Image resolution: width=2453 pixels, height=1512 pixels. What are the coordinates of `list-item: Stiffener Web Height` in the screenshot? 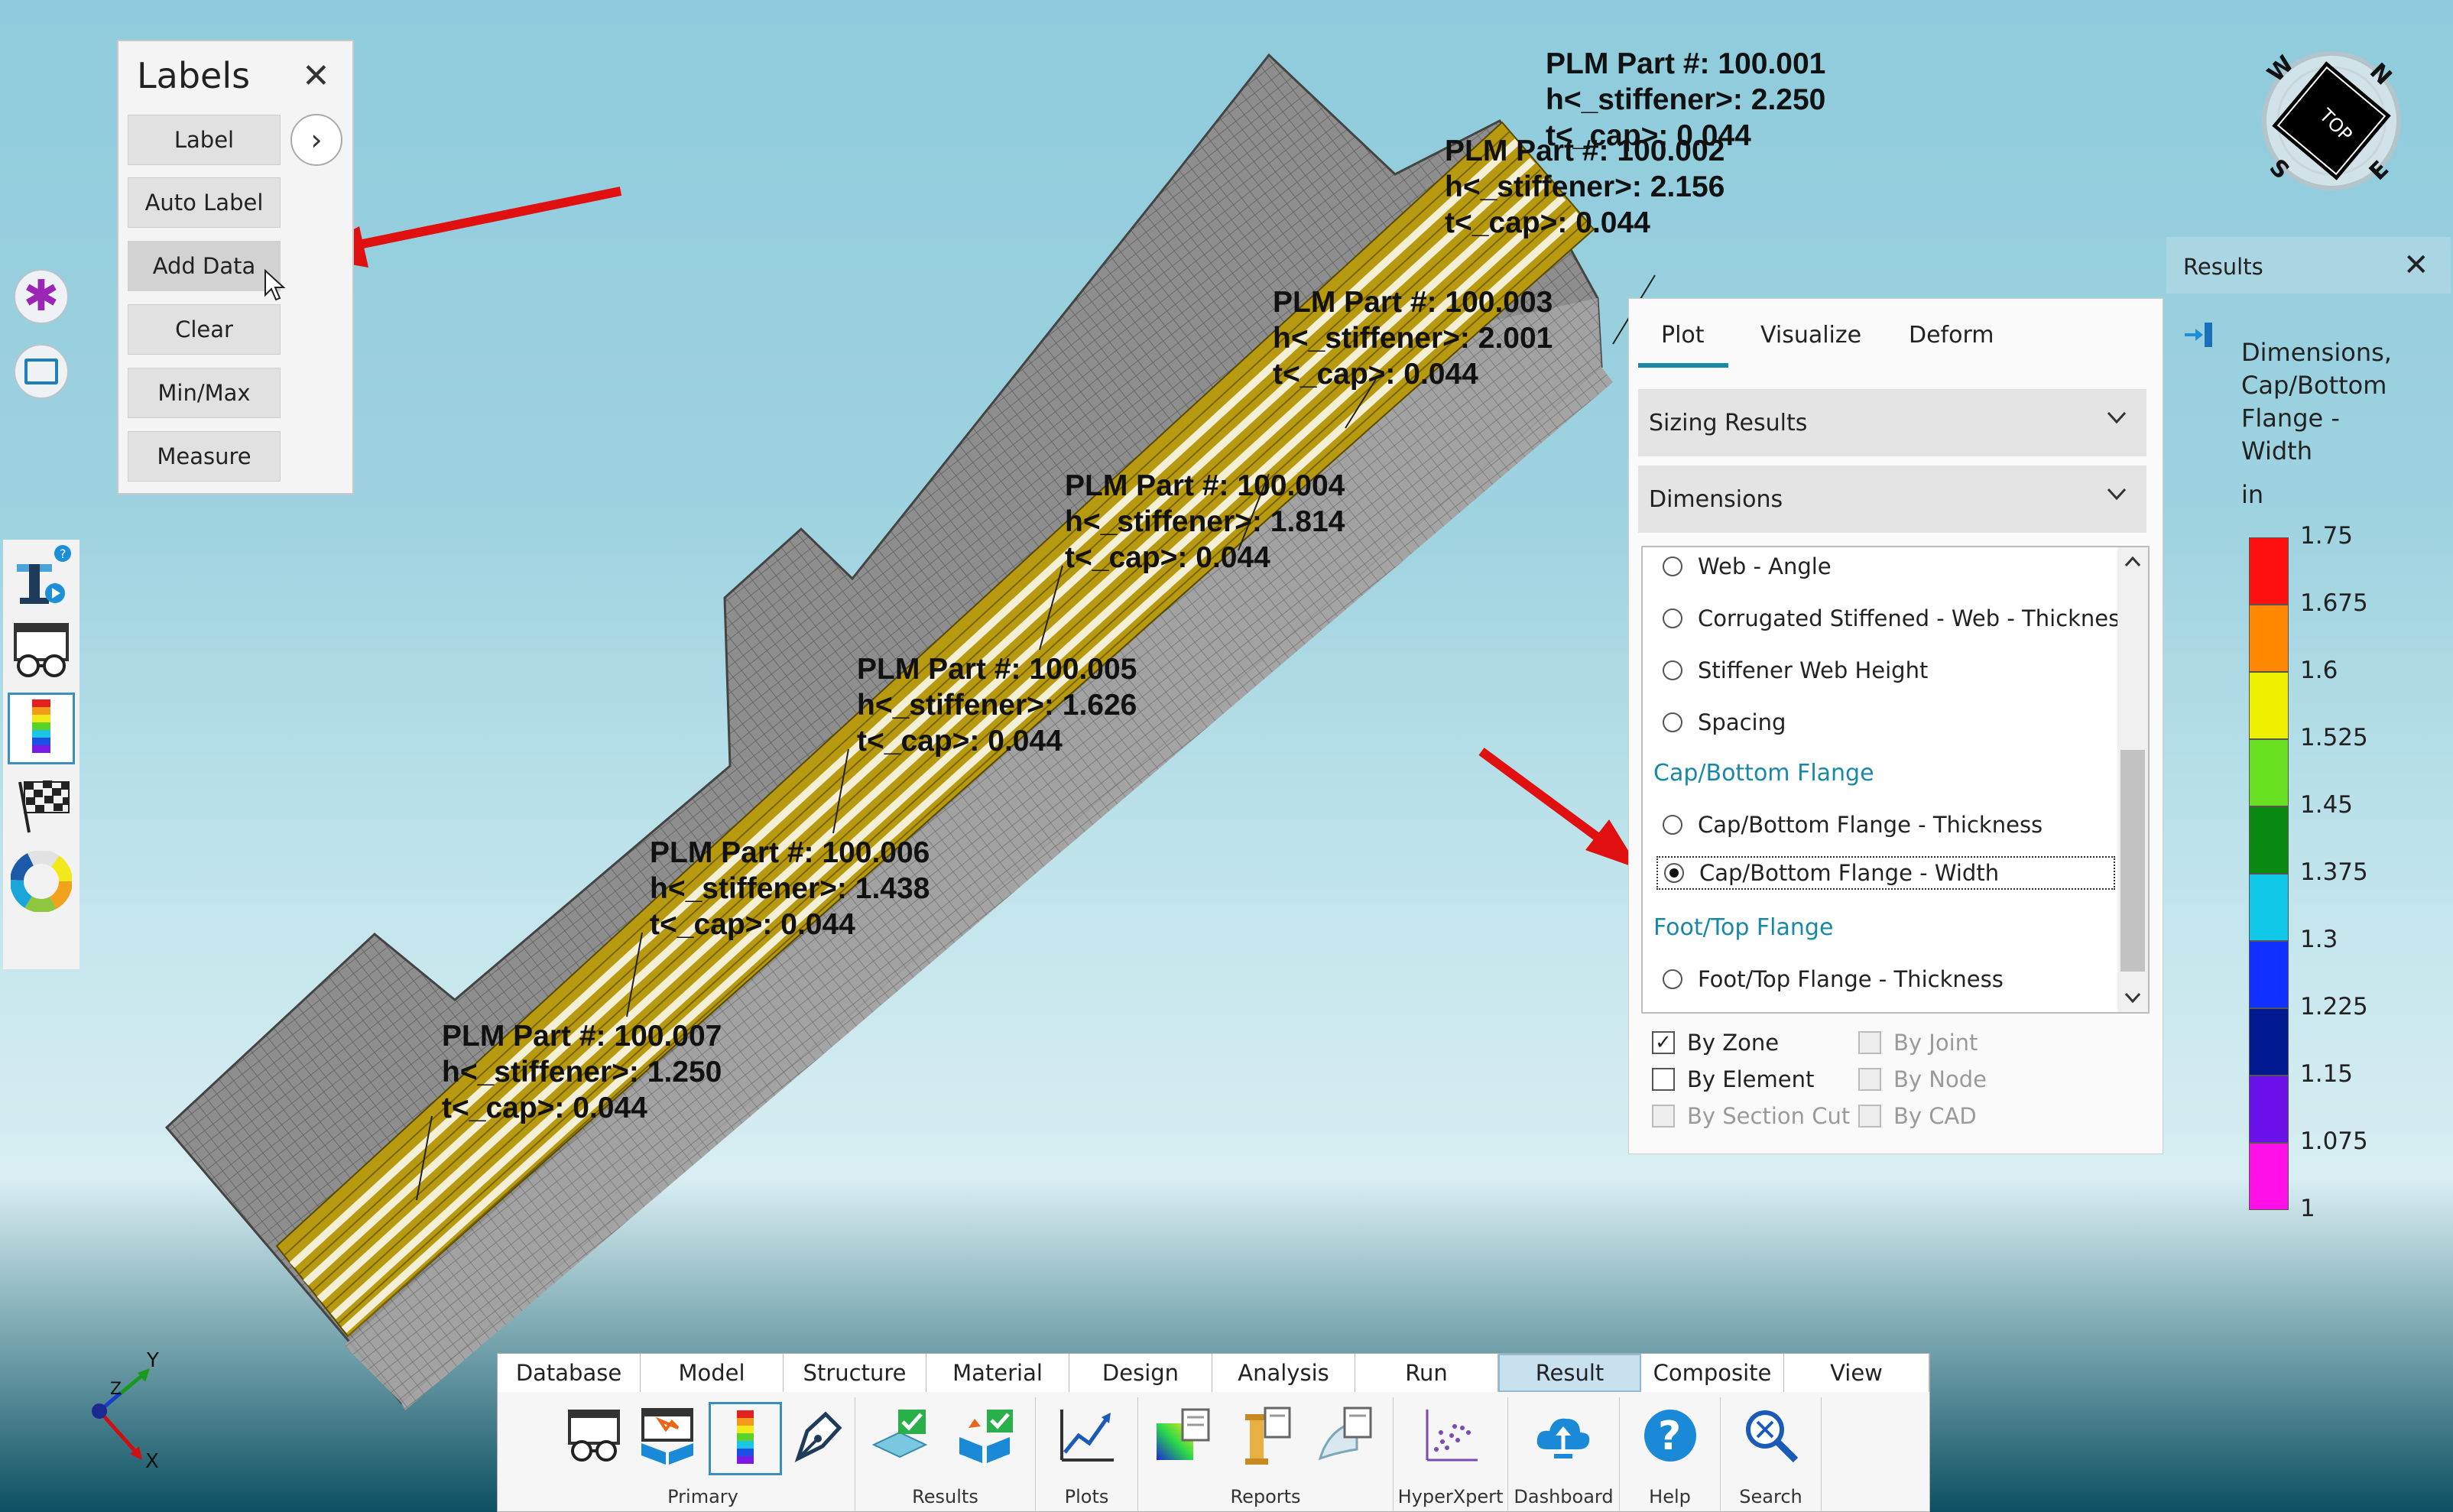 It's located at (1795, 670).